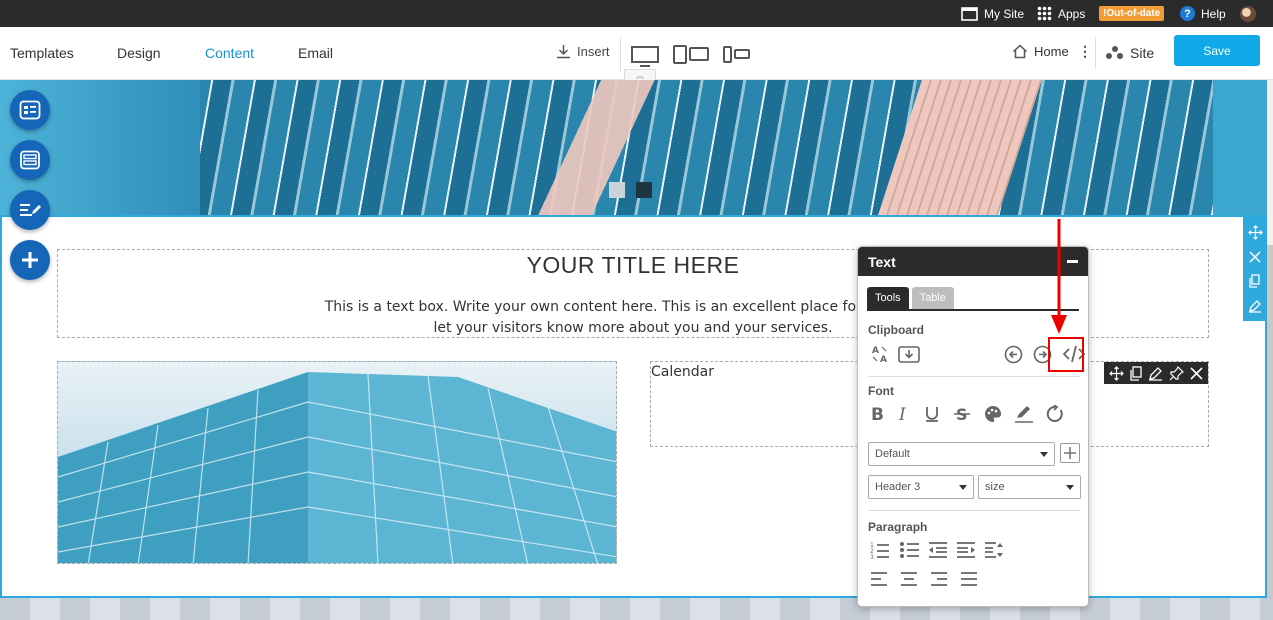 The image size is (1273, 620). I want to click on home-label: Home, so click(1051, 51).